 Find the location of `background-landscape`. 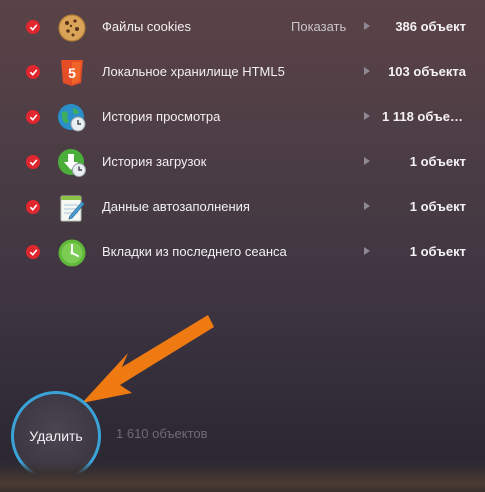

background-landscape is located at coordinates (242, 477).